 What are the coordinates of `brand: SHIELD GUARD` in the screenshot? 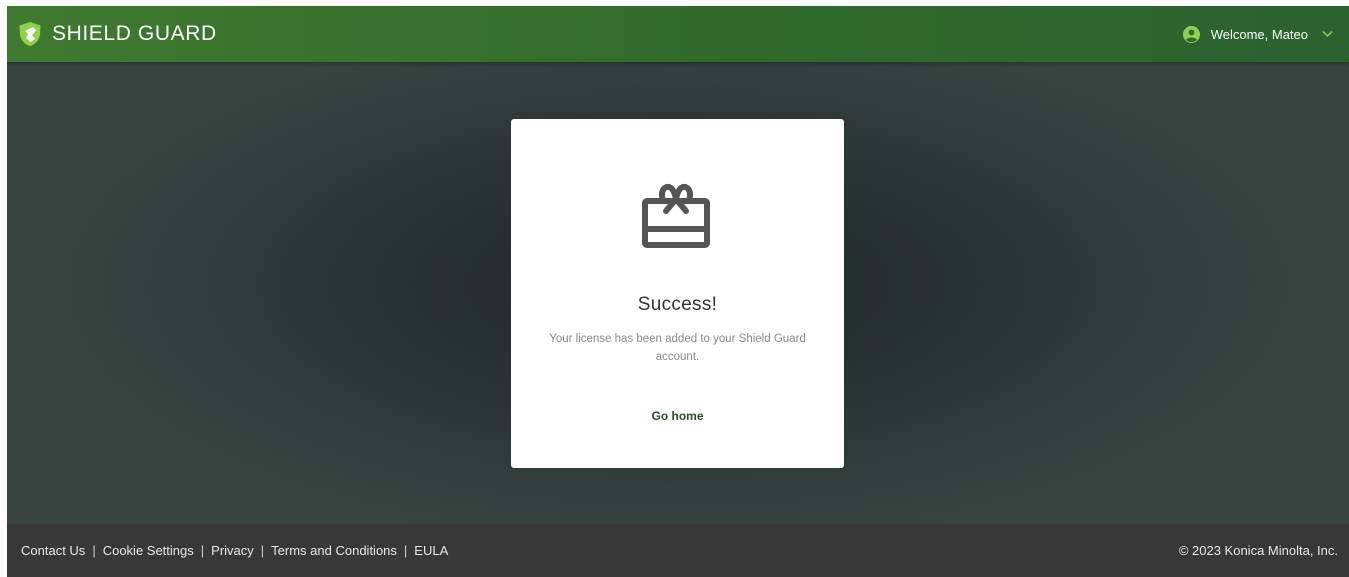 It's located at (117, 34).